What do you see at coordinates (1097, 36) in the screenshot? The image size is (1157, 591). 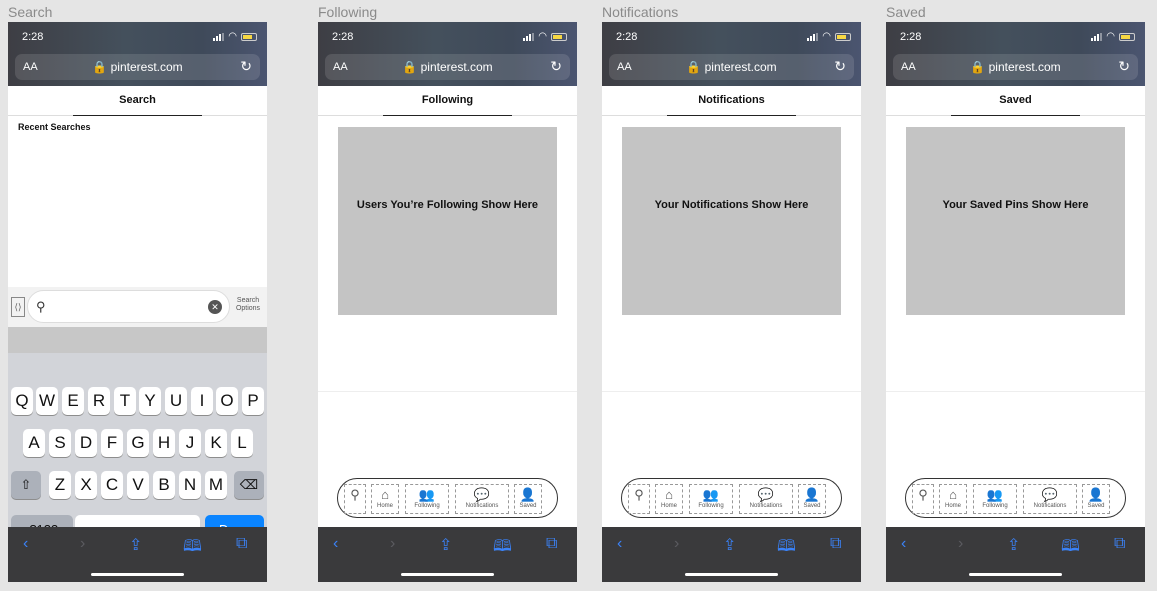 I see `signal-icon` at bounding box center [1097, 36].